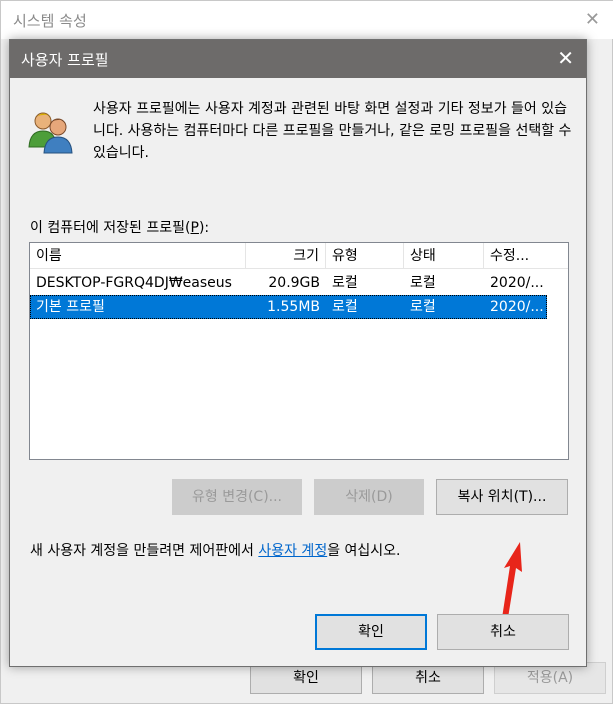 This screenshot has width=613, height=704. I want to click on users-icon, so click(50, 133).